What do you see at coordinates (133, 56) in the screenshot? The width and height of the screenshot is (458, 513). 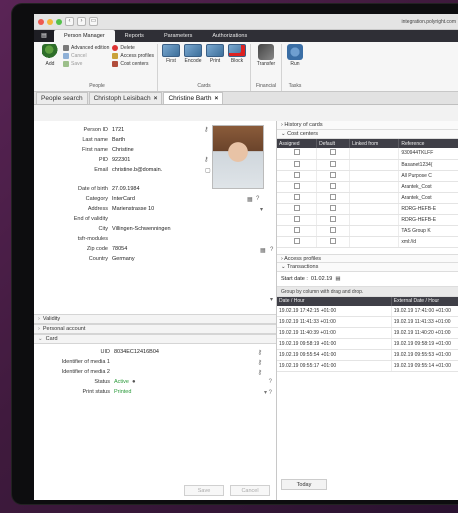 I see `access-profiles-button: Access profiles` at bounding box center [133, 56].